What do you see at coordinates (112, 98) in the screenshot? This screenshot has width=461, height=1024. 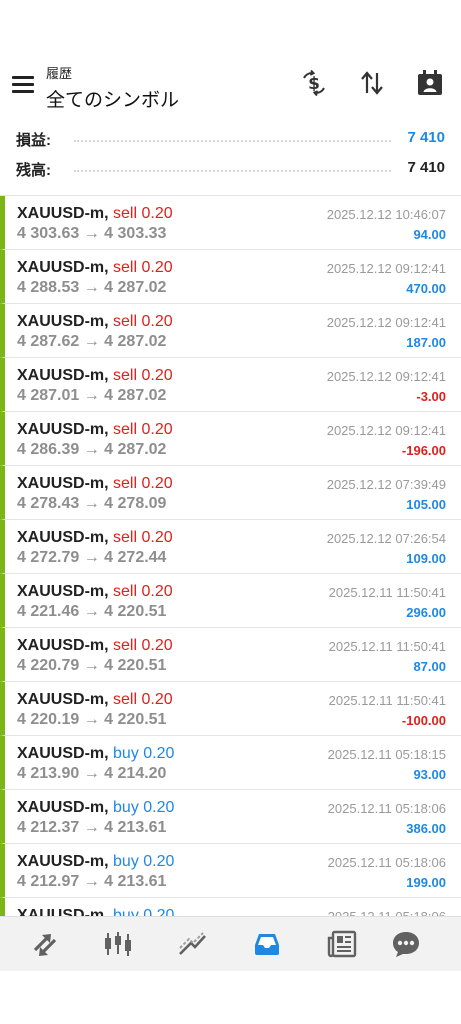 I see `page-title: 全てのシンボル` at bounding box center [112, 98].